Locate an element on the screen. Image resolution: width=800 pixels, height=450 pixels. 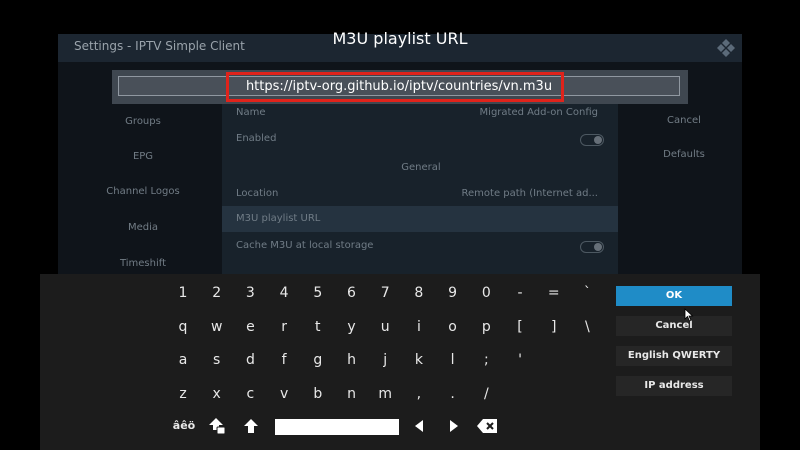
category-channel-logos: Channel Logos is located at coordinates (143, 191).